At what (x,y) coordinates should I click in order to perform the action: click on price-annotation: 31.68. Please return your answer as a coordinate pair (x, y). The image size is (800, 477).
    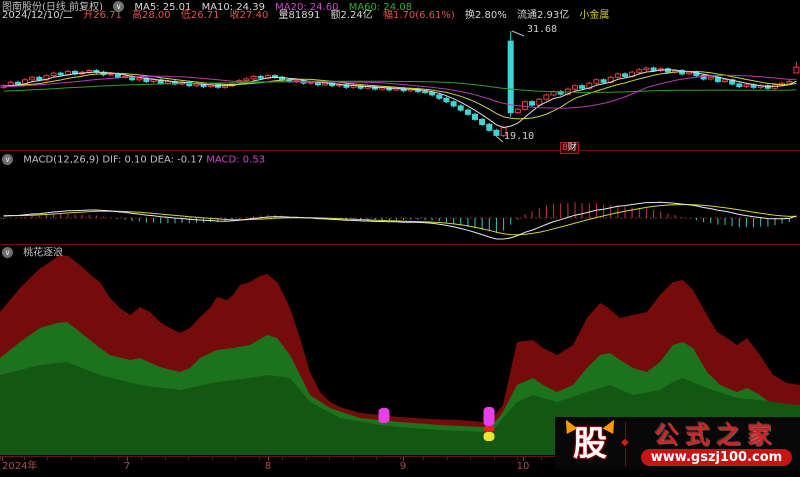
    Looking at the image, I should click on (542, 29).